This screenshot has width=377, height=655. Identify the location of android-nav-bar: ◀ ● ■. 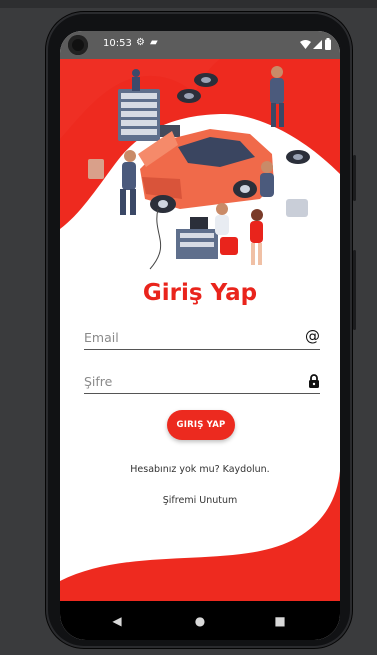
(200, 620).